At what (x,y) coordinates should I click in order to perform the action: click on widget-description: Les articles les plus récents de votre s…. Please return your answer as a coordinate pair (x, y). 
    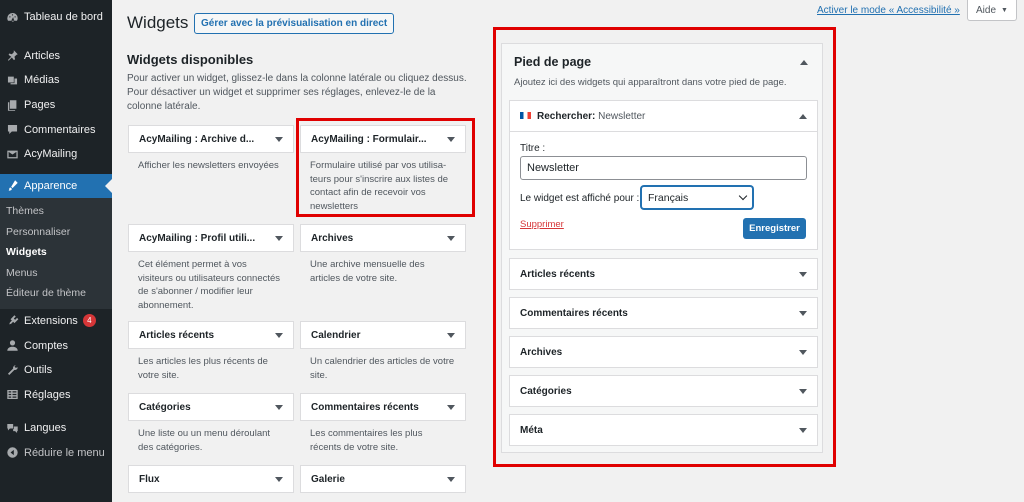
    Looking at the image, I should click on (203, 368).